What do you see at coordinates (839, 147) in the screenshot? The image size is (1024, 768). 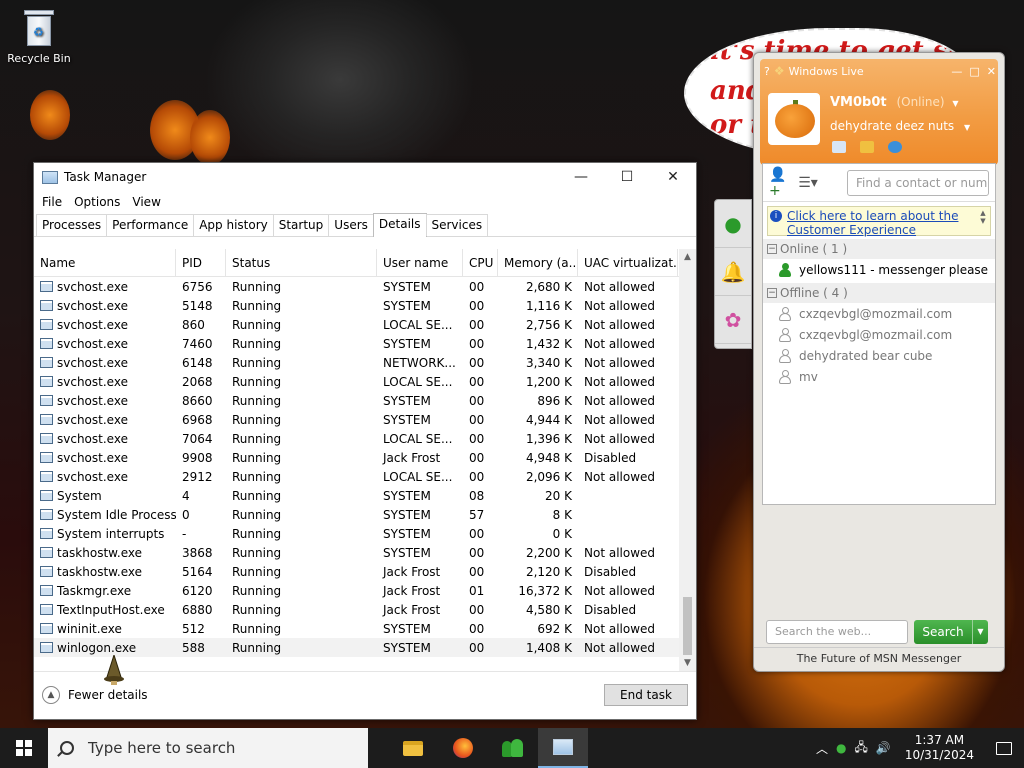 I see `mail-icon` at bounding box center [839, 147].